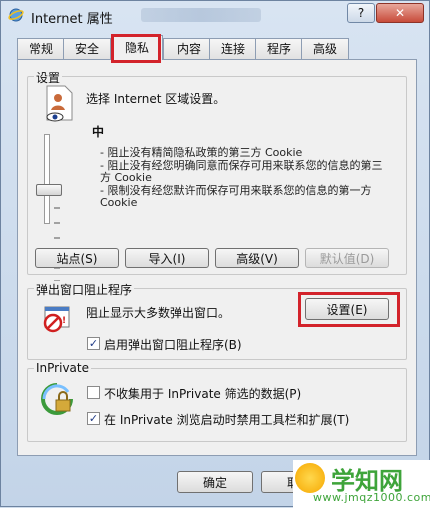 This screenshot has height=508, width=430. I want to click on tab-security: 安全, so click(87, 48).